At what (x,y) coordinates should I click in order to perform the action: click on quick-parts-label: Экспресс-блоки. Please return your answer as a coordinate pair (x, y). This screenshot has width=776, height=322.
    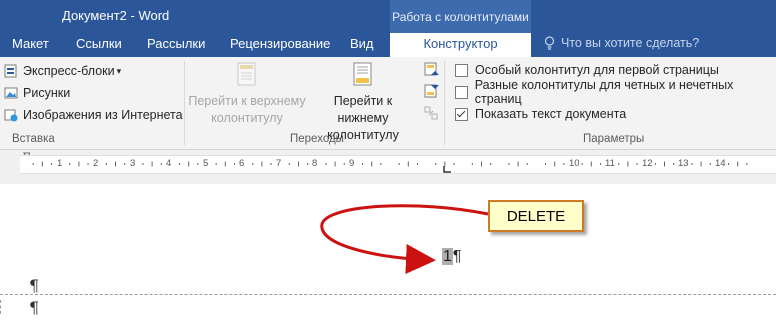
    Looking at the image, I should click on (69, 71).